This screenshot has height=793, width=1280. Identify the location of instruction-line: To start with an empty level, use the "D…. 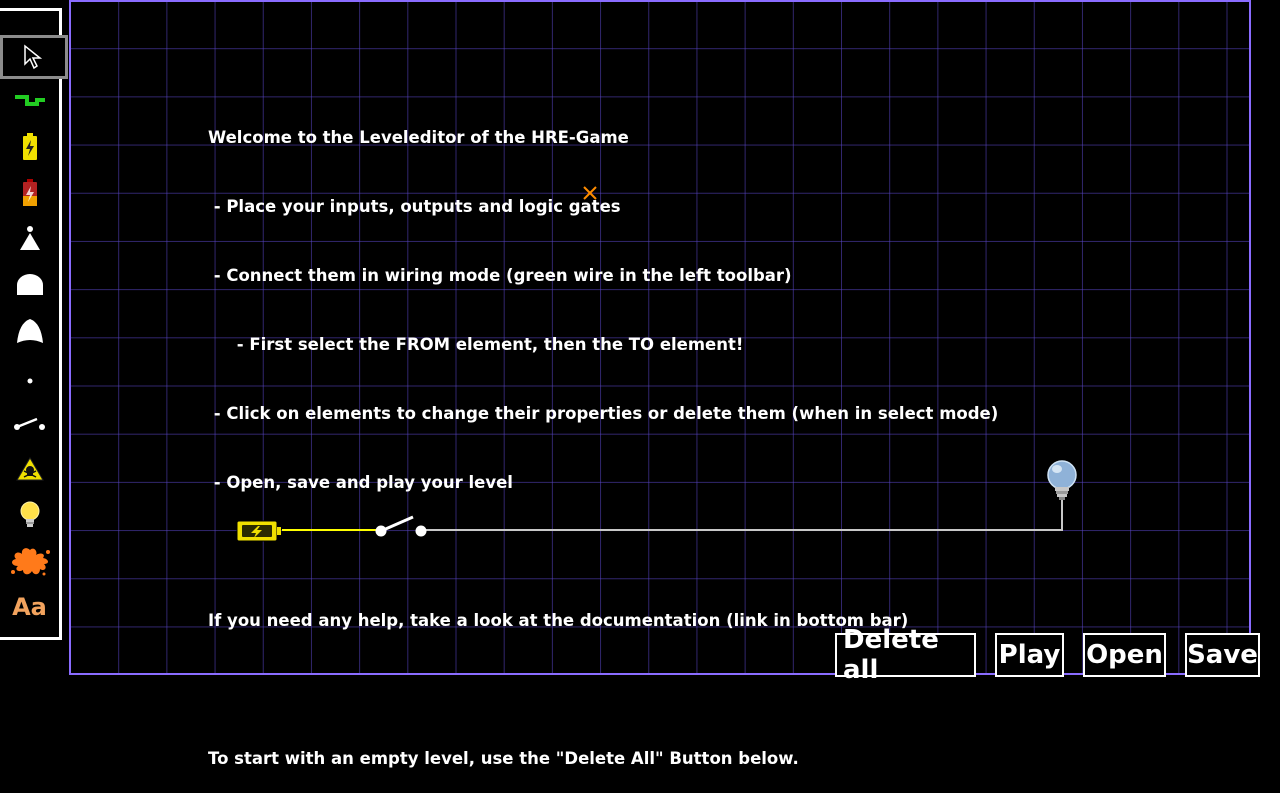
(503, 758).